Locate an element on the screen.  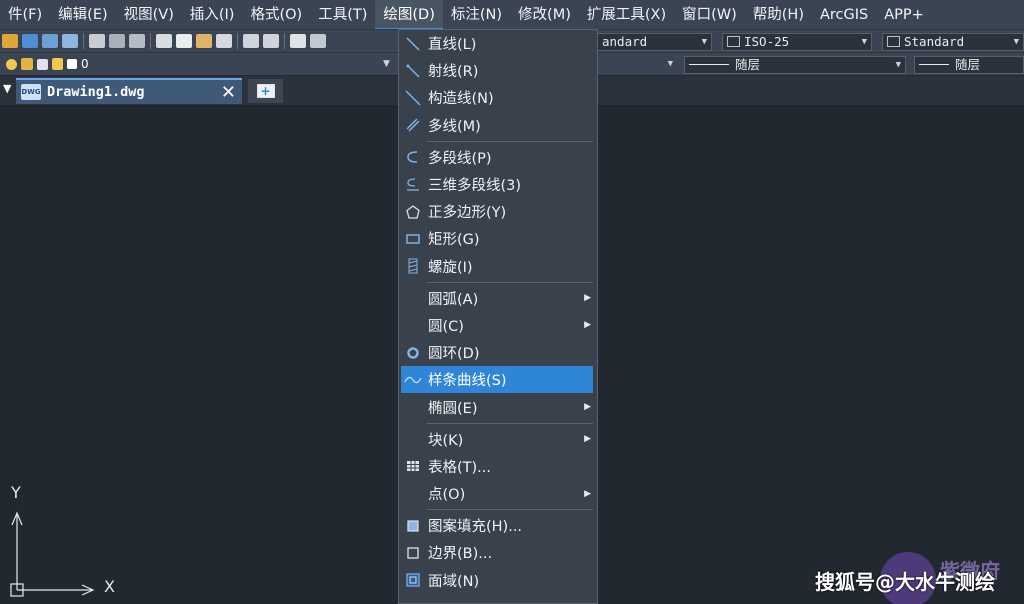
close-icon: ✕ is located at coordinates (228, 92).